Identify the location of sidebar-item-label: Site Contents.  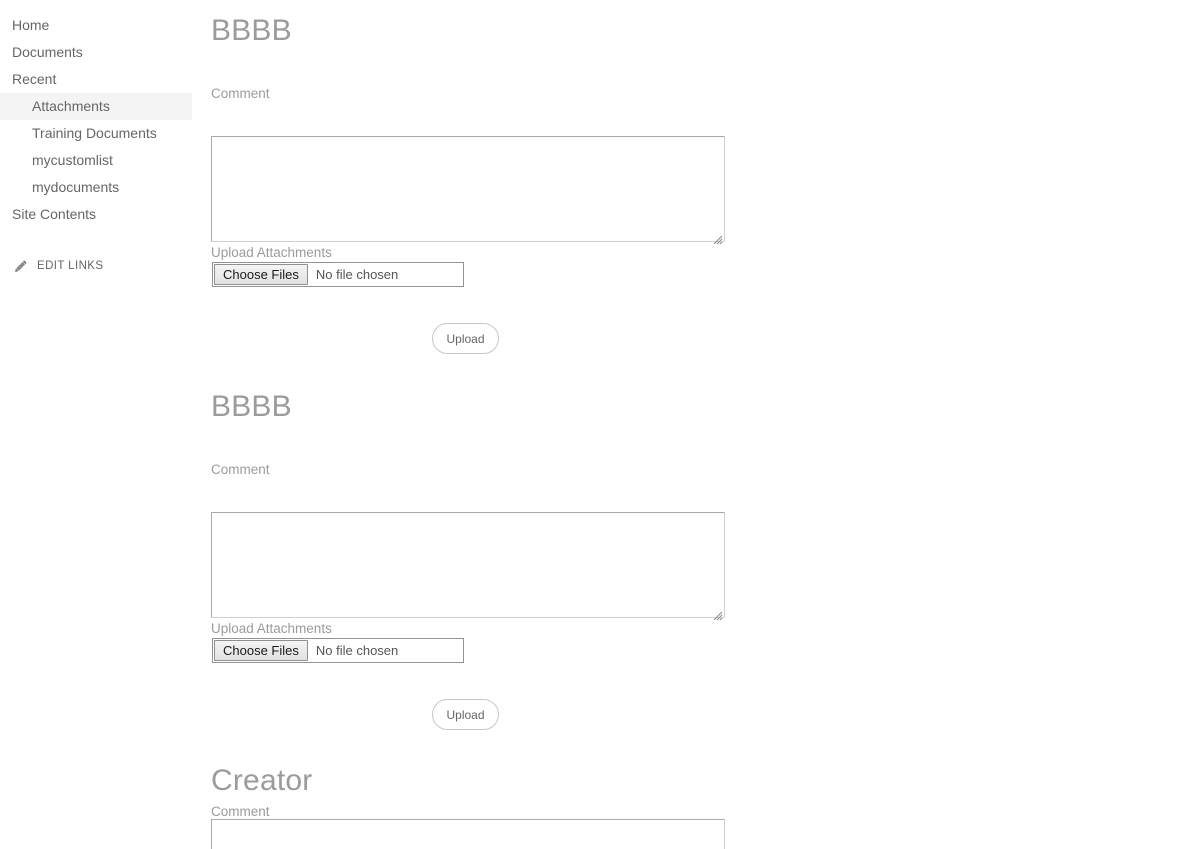
(54, 214).